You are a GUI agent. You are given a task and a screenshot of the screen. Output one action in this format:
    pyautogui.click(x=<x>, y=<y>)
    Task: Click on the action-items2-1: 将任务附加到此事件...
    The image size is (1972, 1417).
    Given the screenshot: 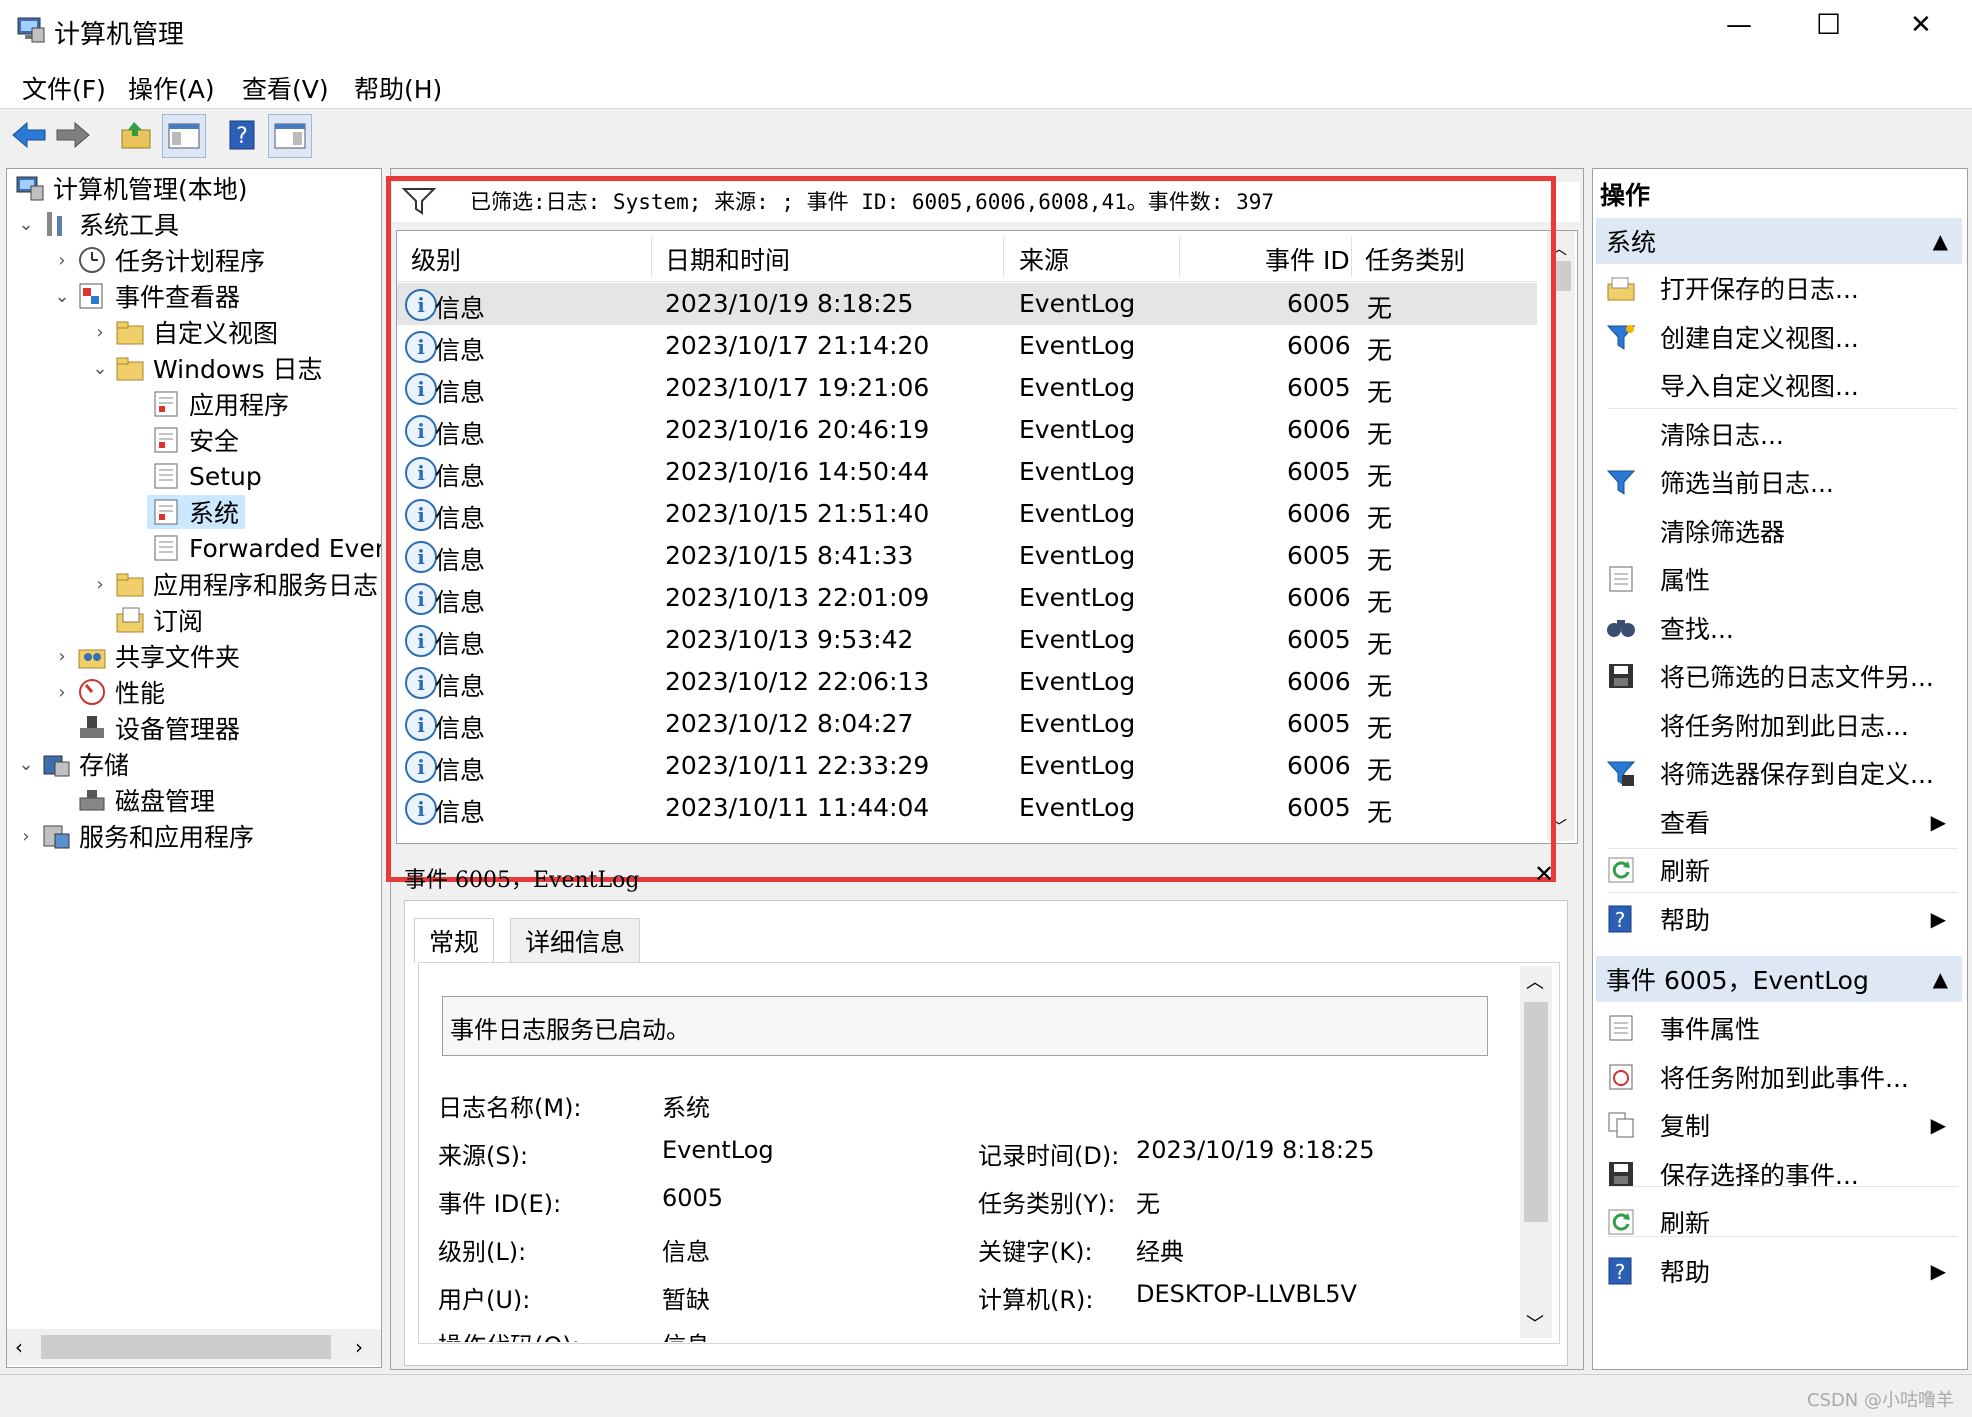 What is the action you would take?
    pyautogui.click(x=1780, y=1077)
    